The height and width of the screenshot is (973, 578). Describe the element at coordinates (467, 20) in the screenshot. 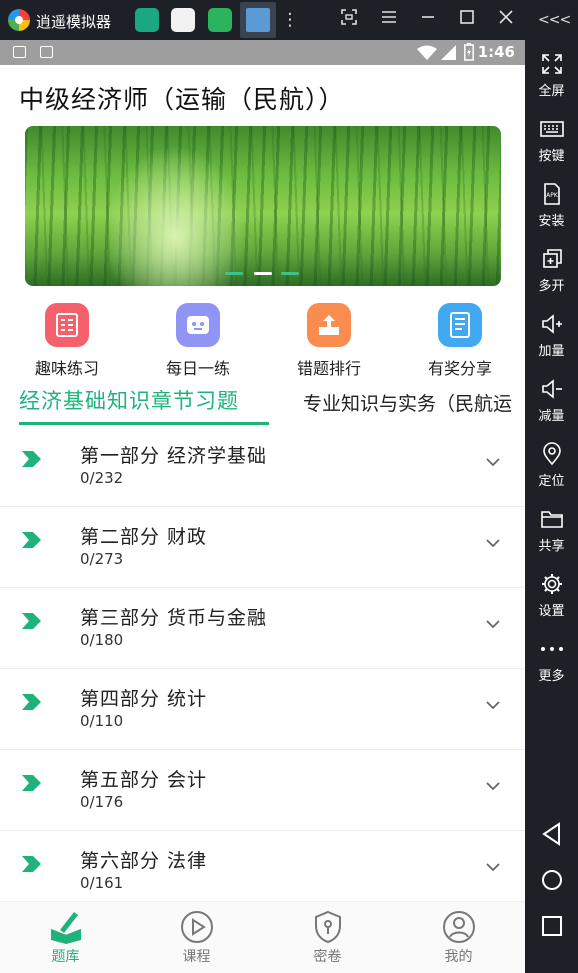

I see `maximize-icon` at that location.